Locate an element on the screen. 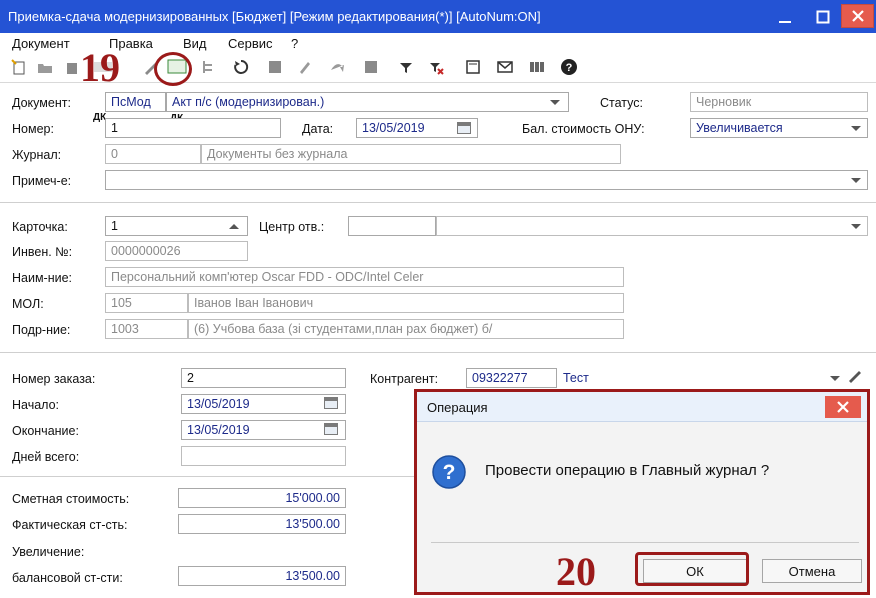 The image size is (876, 598). help-icon: ? is located at coordinates (569, 67).